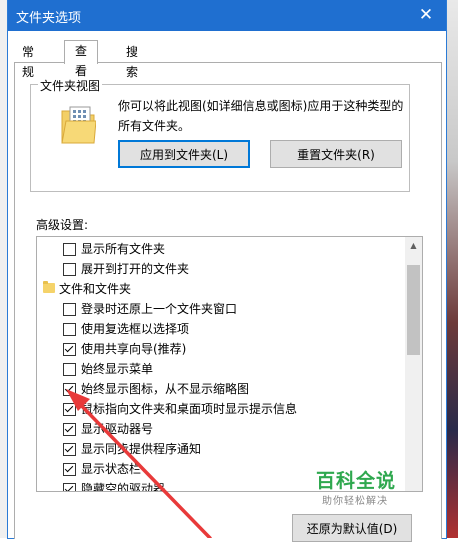 The image size is (458, 543). I want to click on tab-general: 常规, so click(28, 60).